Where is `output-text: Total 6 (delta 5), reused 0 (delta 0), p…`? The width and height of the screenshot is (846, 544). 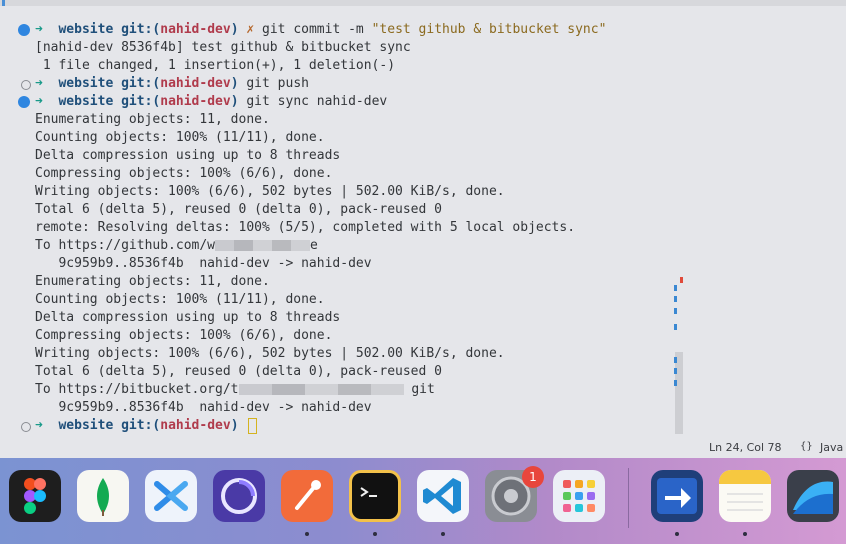 output-text: Total 6 (delta 5), reused 0 (delta 0), p… is located at coordinates (238, 371).